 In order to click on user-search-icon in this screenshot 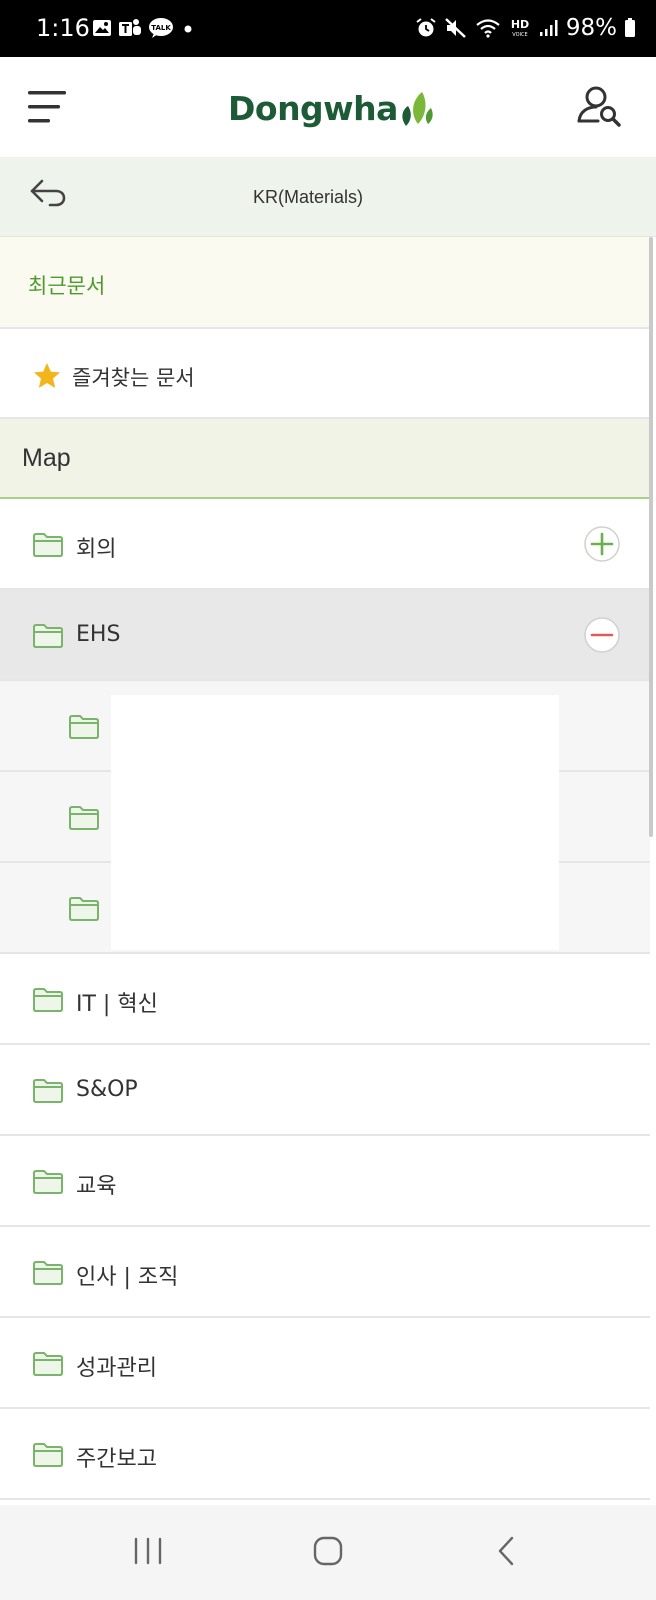, I will do `click(599, 106)`.